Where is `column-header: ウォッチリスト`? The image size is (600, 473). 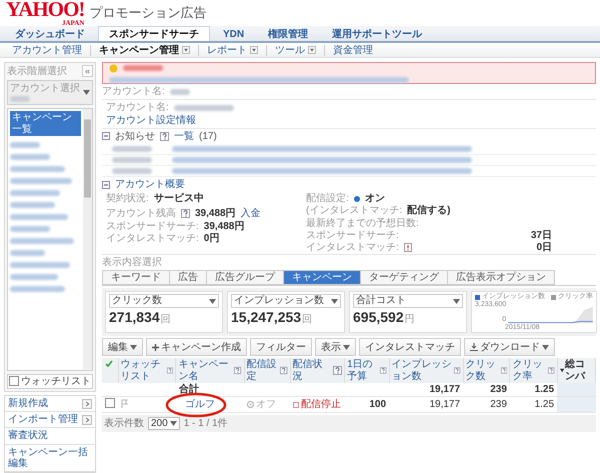
column-header: ウォッチリスト is located at coordinates (147, 370).